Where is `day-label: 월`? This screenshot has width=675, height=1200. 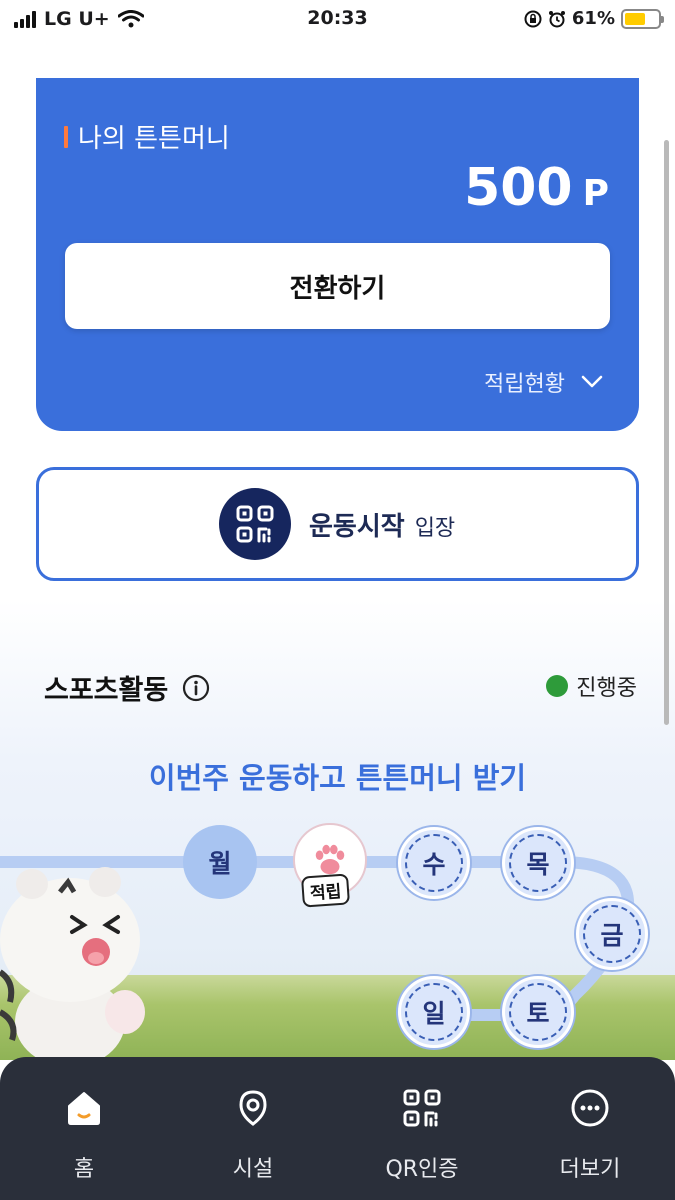 day-label: 월 is located at coordinates (220, 863).